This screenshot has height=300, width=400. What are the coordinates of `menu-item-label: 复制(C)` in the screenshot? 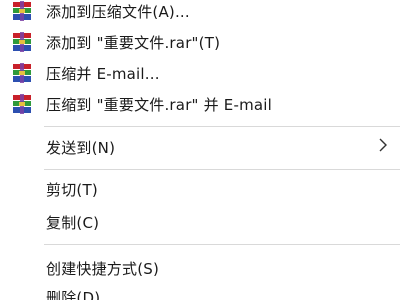 It's located at (73, 222).